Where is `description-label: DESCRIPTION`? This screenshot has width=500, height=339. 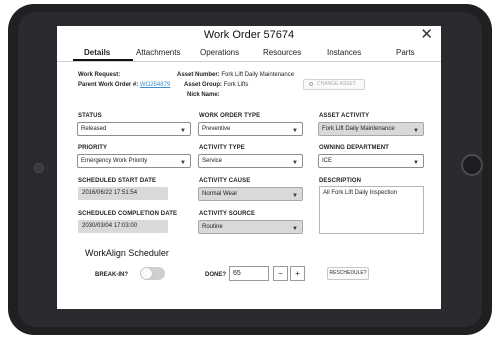
description-label: DESCRIPTION is located at coordinates (340, 181).